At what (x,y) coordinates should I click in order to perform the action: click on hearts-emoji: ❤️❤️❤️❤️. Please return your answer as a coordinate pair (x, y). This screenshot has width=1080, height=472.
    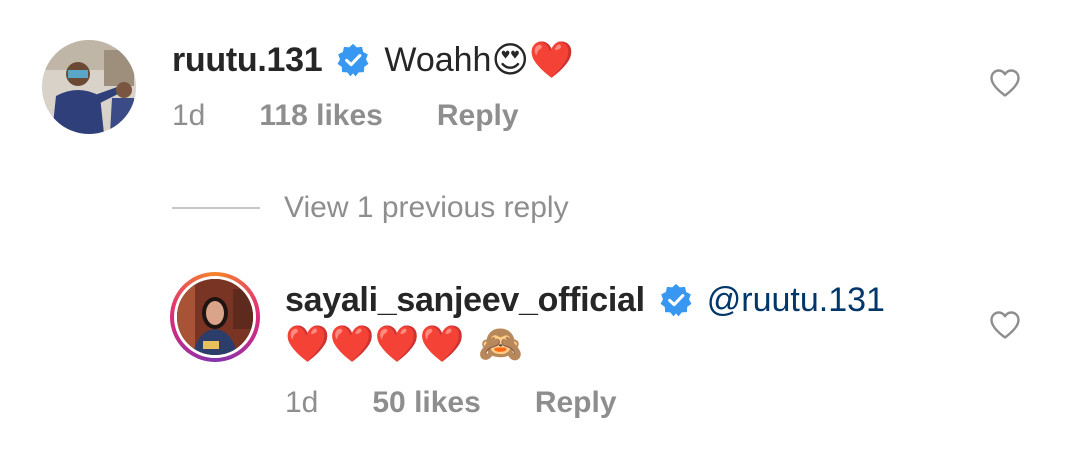
    Looking at the image, I should click on (375, 343).